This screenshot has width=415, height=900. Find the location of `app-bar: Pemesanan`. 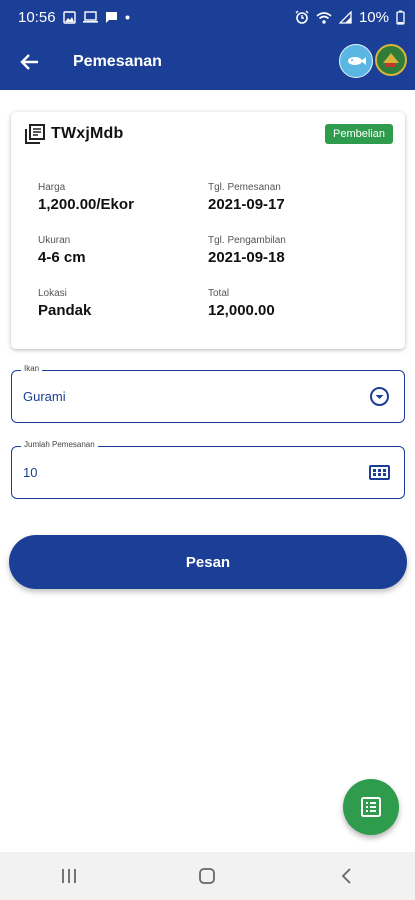

app-bar: Pemesanan is located at coordinates (207, 62).